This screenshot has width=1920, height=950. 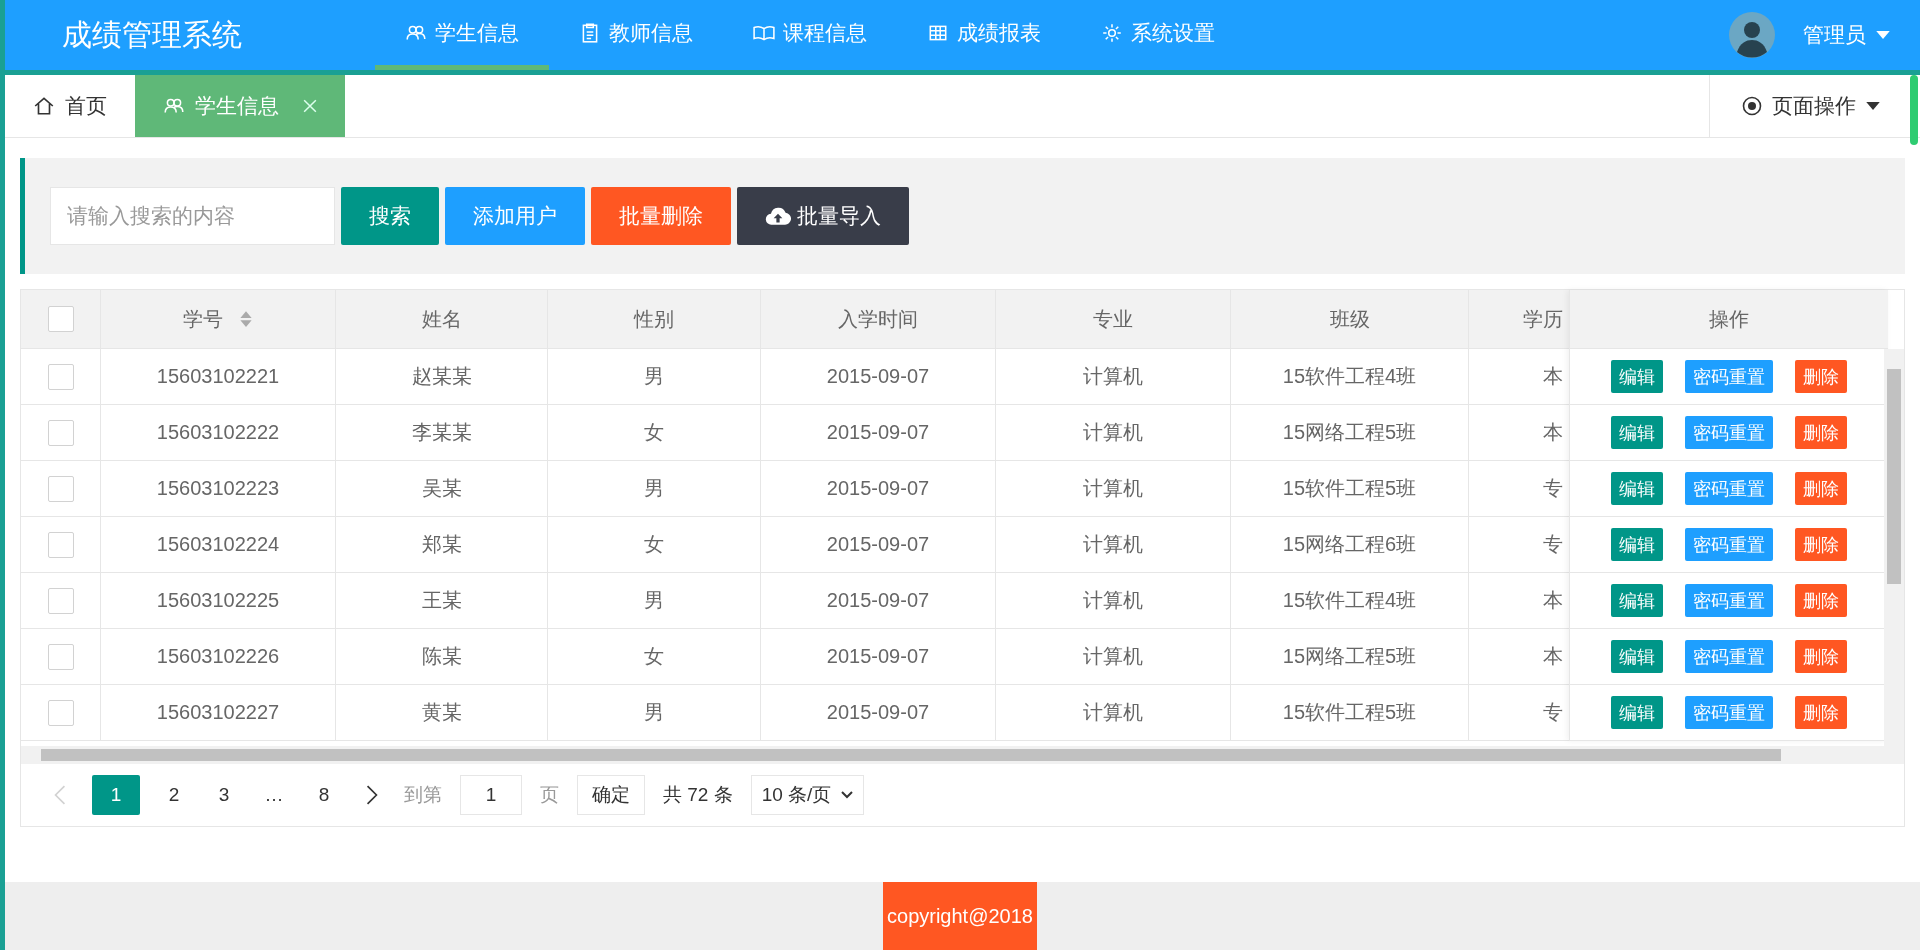 What do you see at coordinates (636, 35) in the screenshot?
I see `nav-item: 教师信息` at bounding box center [636, 35].